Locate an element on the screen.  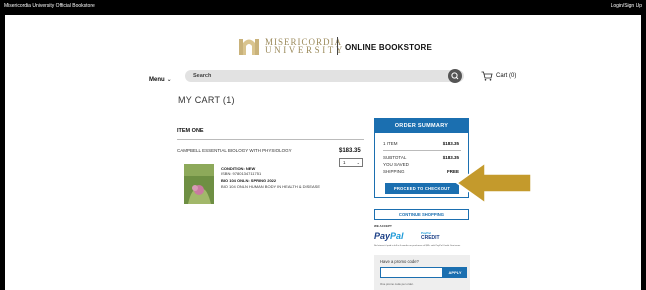
paypal-pay: Pay is located at coordinates (382, 236).